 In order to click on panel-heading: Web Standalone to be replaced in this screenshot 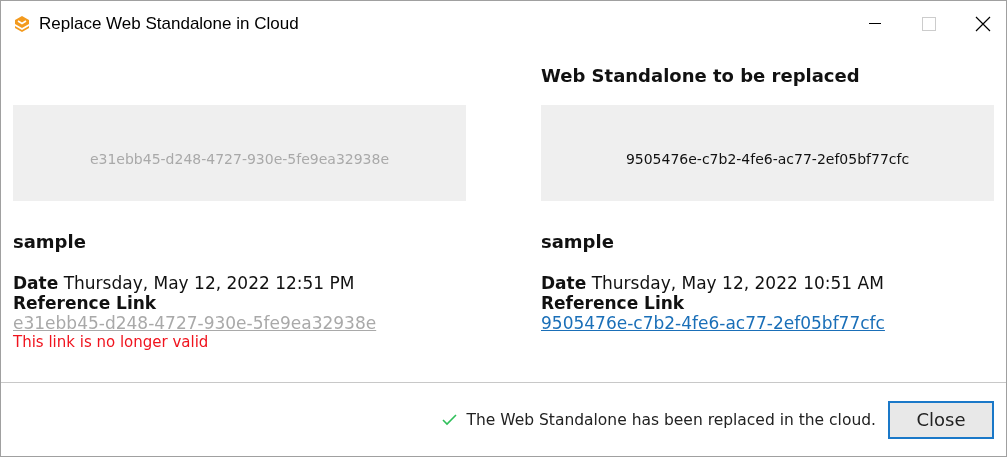, I will do `click(700, 75)`.